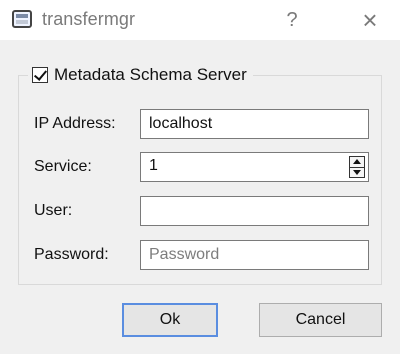 The height and width of the screenshot is (354, 400). Describe the element at coordinates (71, 254) in the screenshot. I see `password-label: Password:` at that location.